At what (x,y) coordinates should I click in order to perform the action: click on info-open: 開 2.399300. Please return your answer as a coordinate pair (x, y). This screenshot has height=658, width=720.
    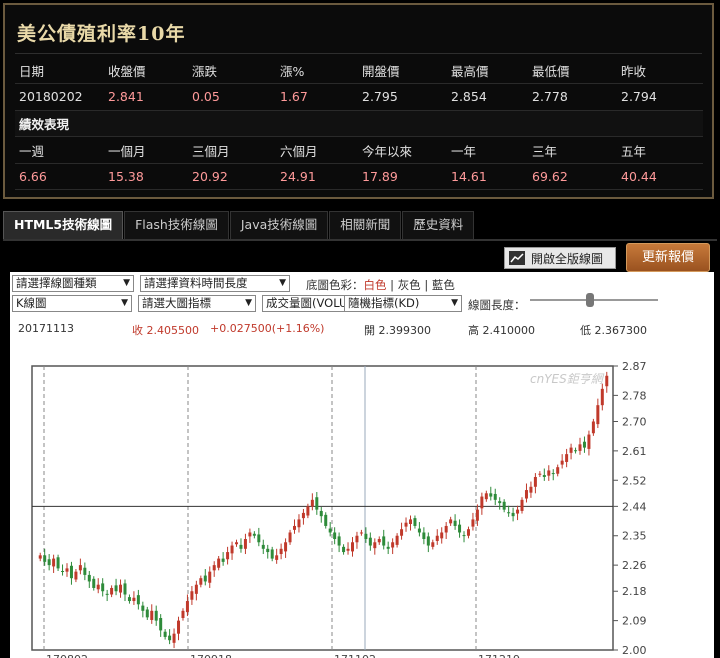
    Looking at the image, I should click on (397, 330).